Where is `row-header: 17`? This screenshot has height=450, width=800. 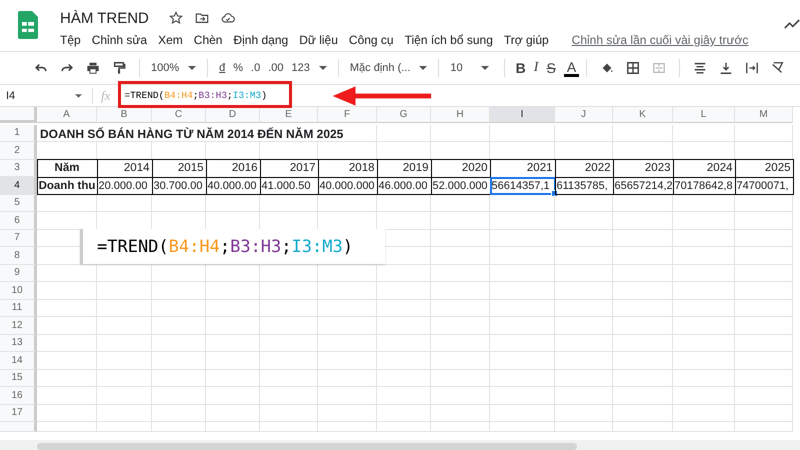 row-header: 17 is located at coordinates (18, 413).